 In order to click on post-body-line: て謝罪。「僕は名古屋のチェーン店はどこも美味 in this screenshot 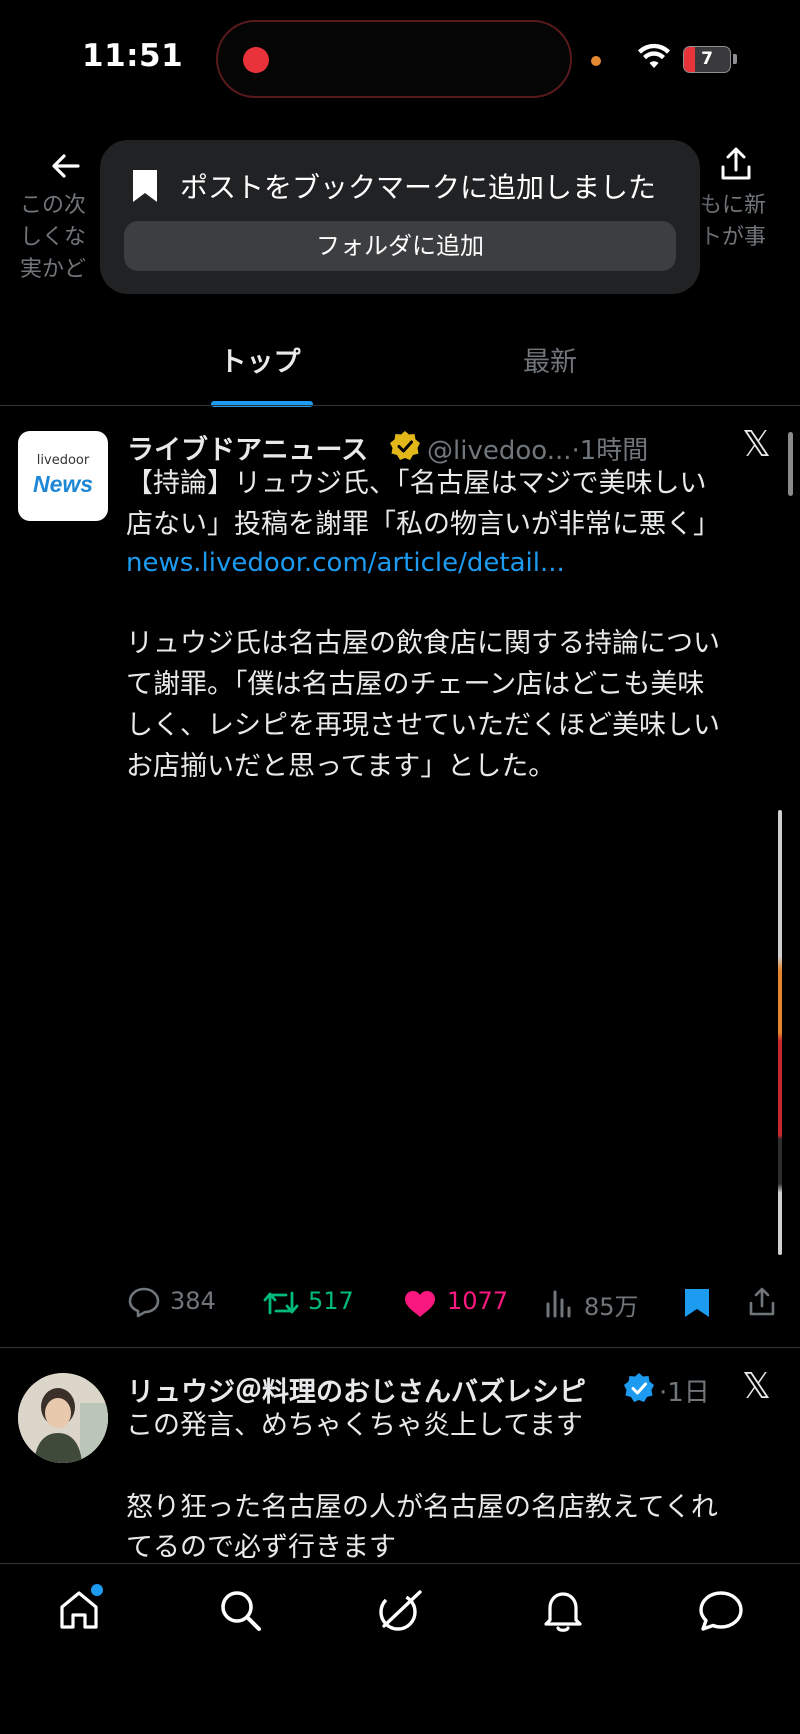, I will do `click(415, 684)`.